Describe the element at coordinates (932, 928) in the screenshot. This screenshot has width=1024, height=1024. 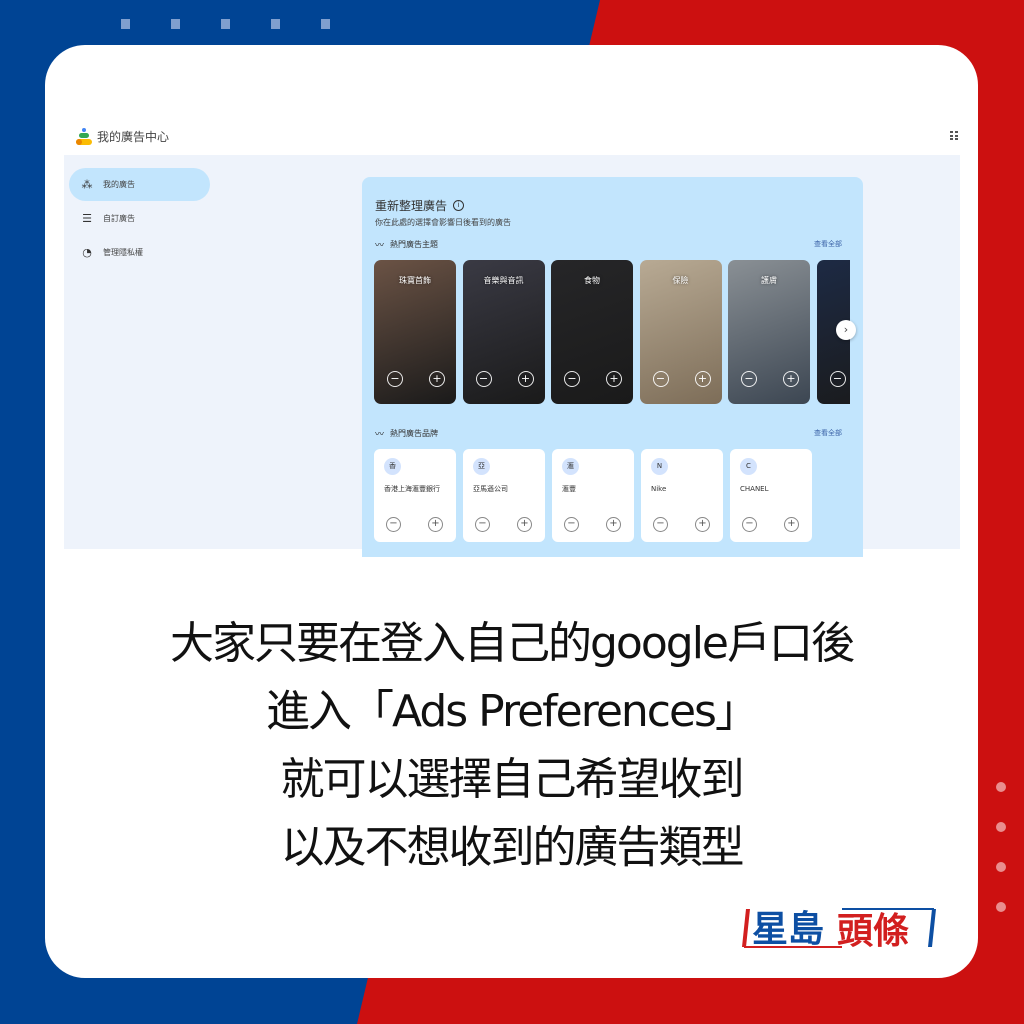
I see `logo-right-bracket` at that location.